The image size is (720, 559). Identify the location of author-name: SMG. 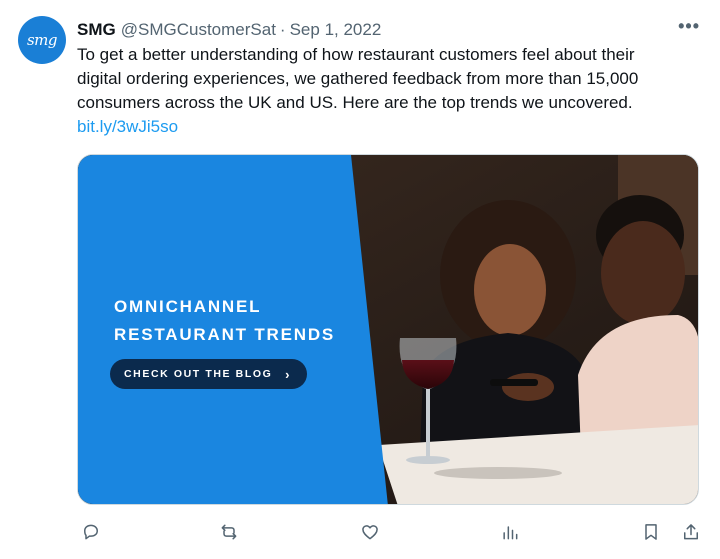
(96, 30).